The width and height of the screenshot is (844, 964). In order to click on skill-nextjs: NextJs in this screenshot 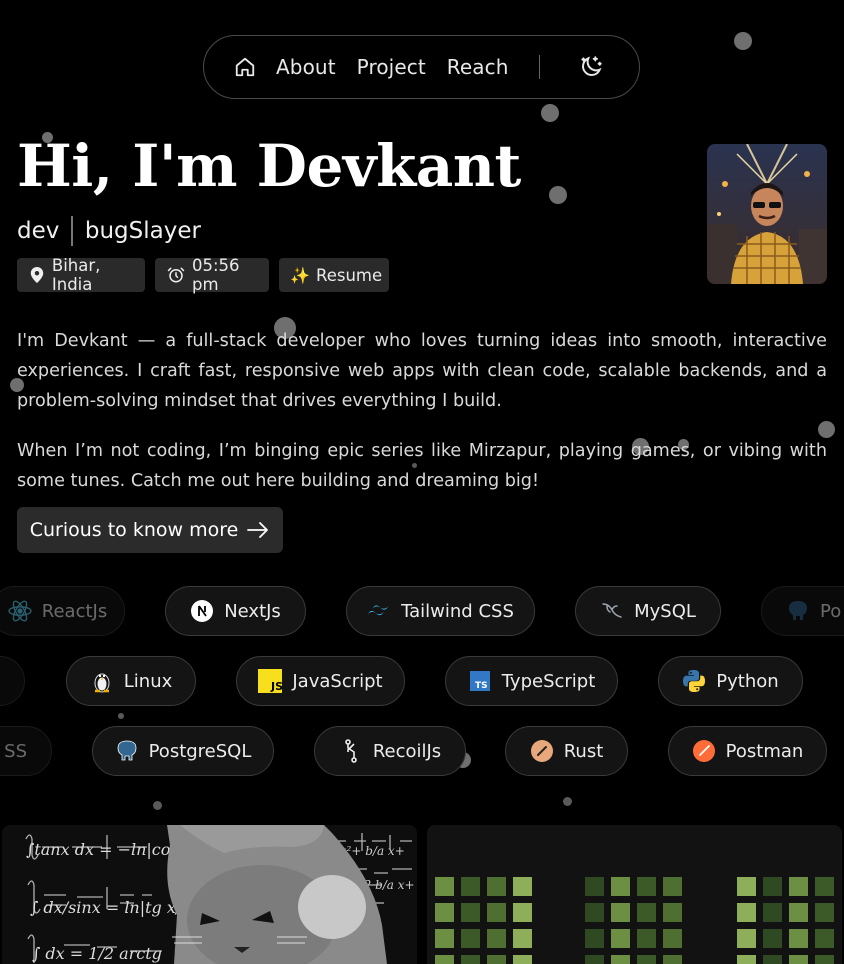, I will do `click(235, 611)`.